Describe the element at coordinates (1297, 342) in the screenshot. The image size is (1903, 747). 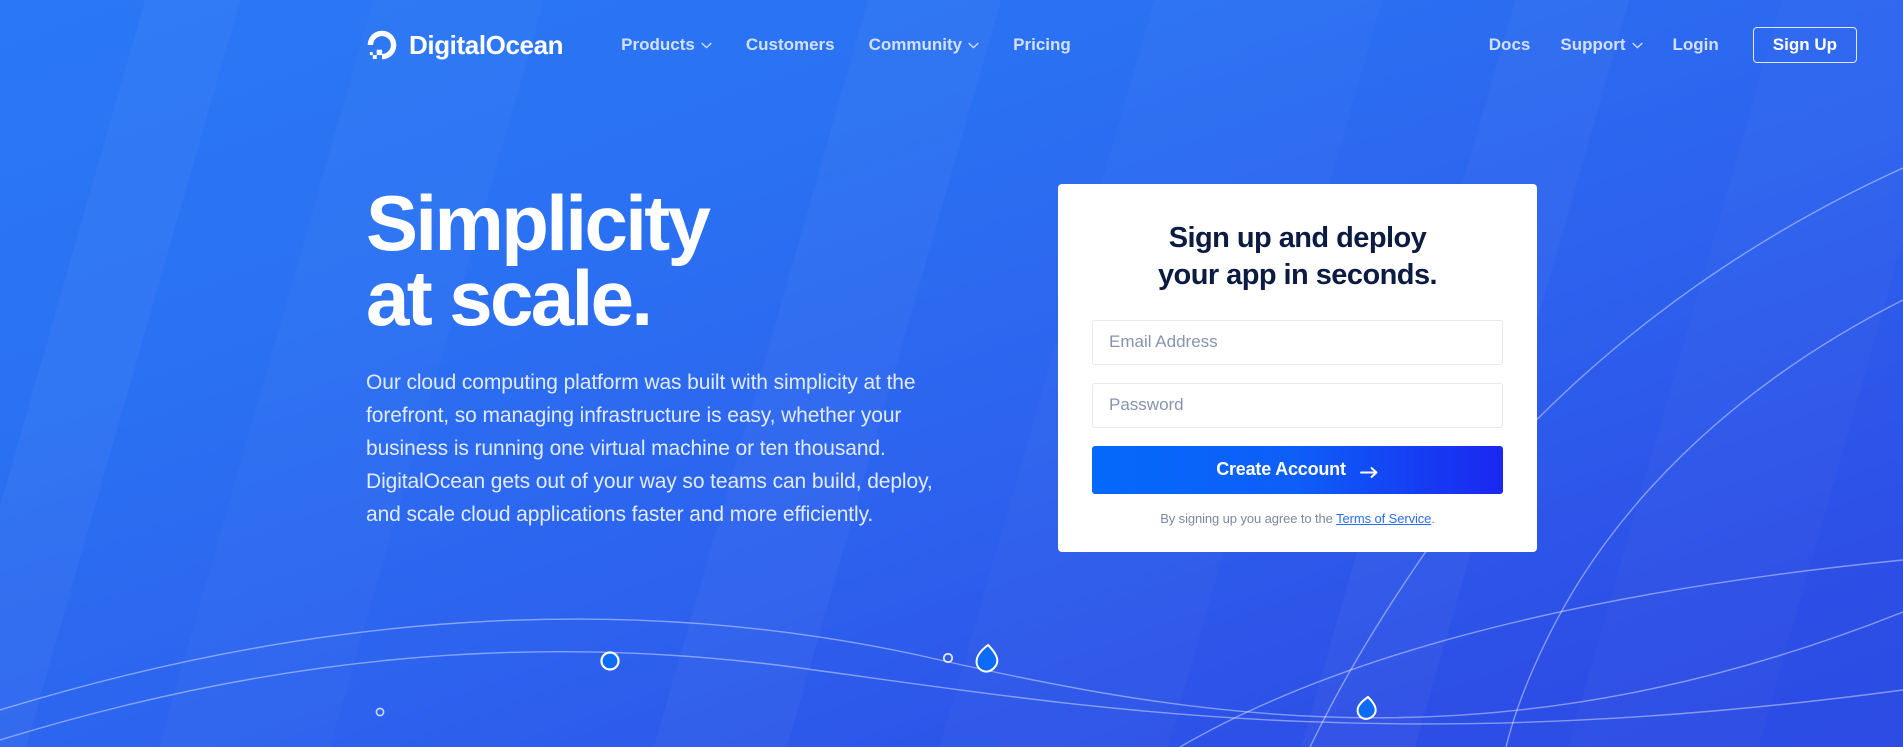
I see `email-field` at that location.